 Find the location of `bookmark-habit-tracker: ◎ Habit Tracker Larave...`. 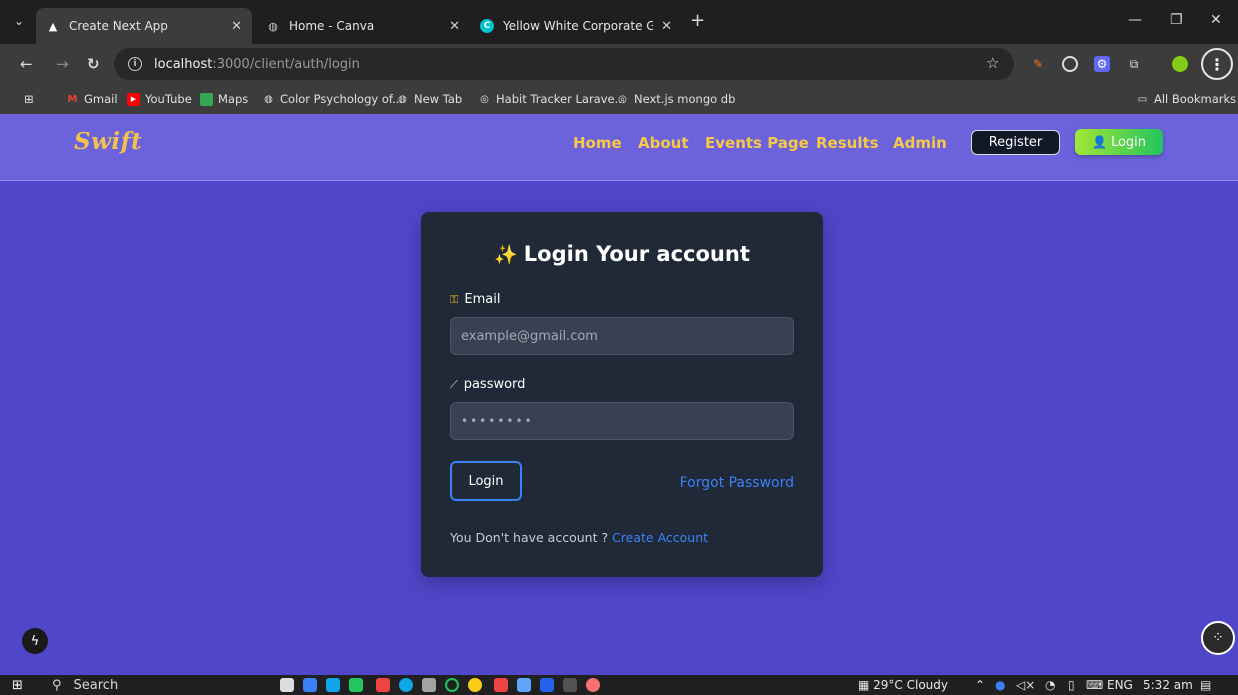

bookmark-habit-tracker: ◎ Habit Tracker Larave... is located at coordinates (551, 99).